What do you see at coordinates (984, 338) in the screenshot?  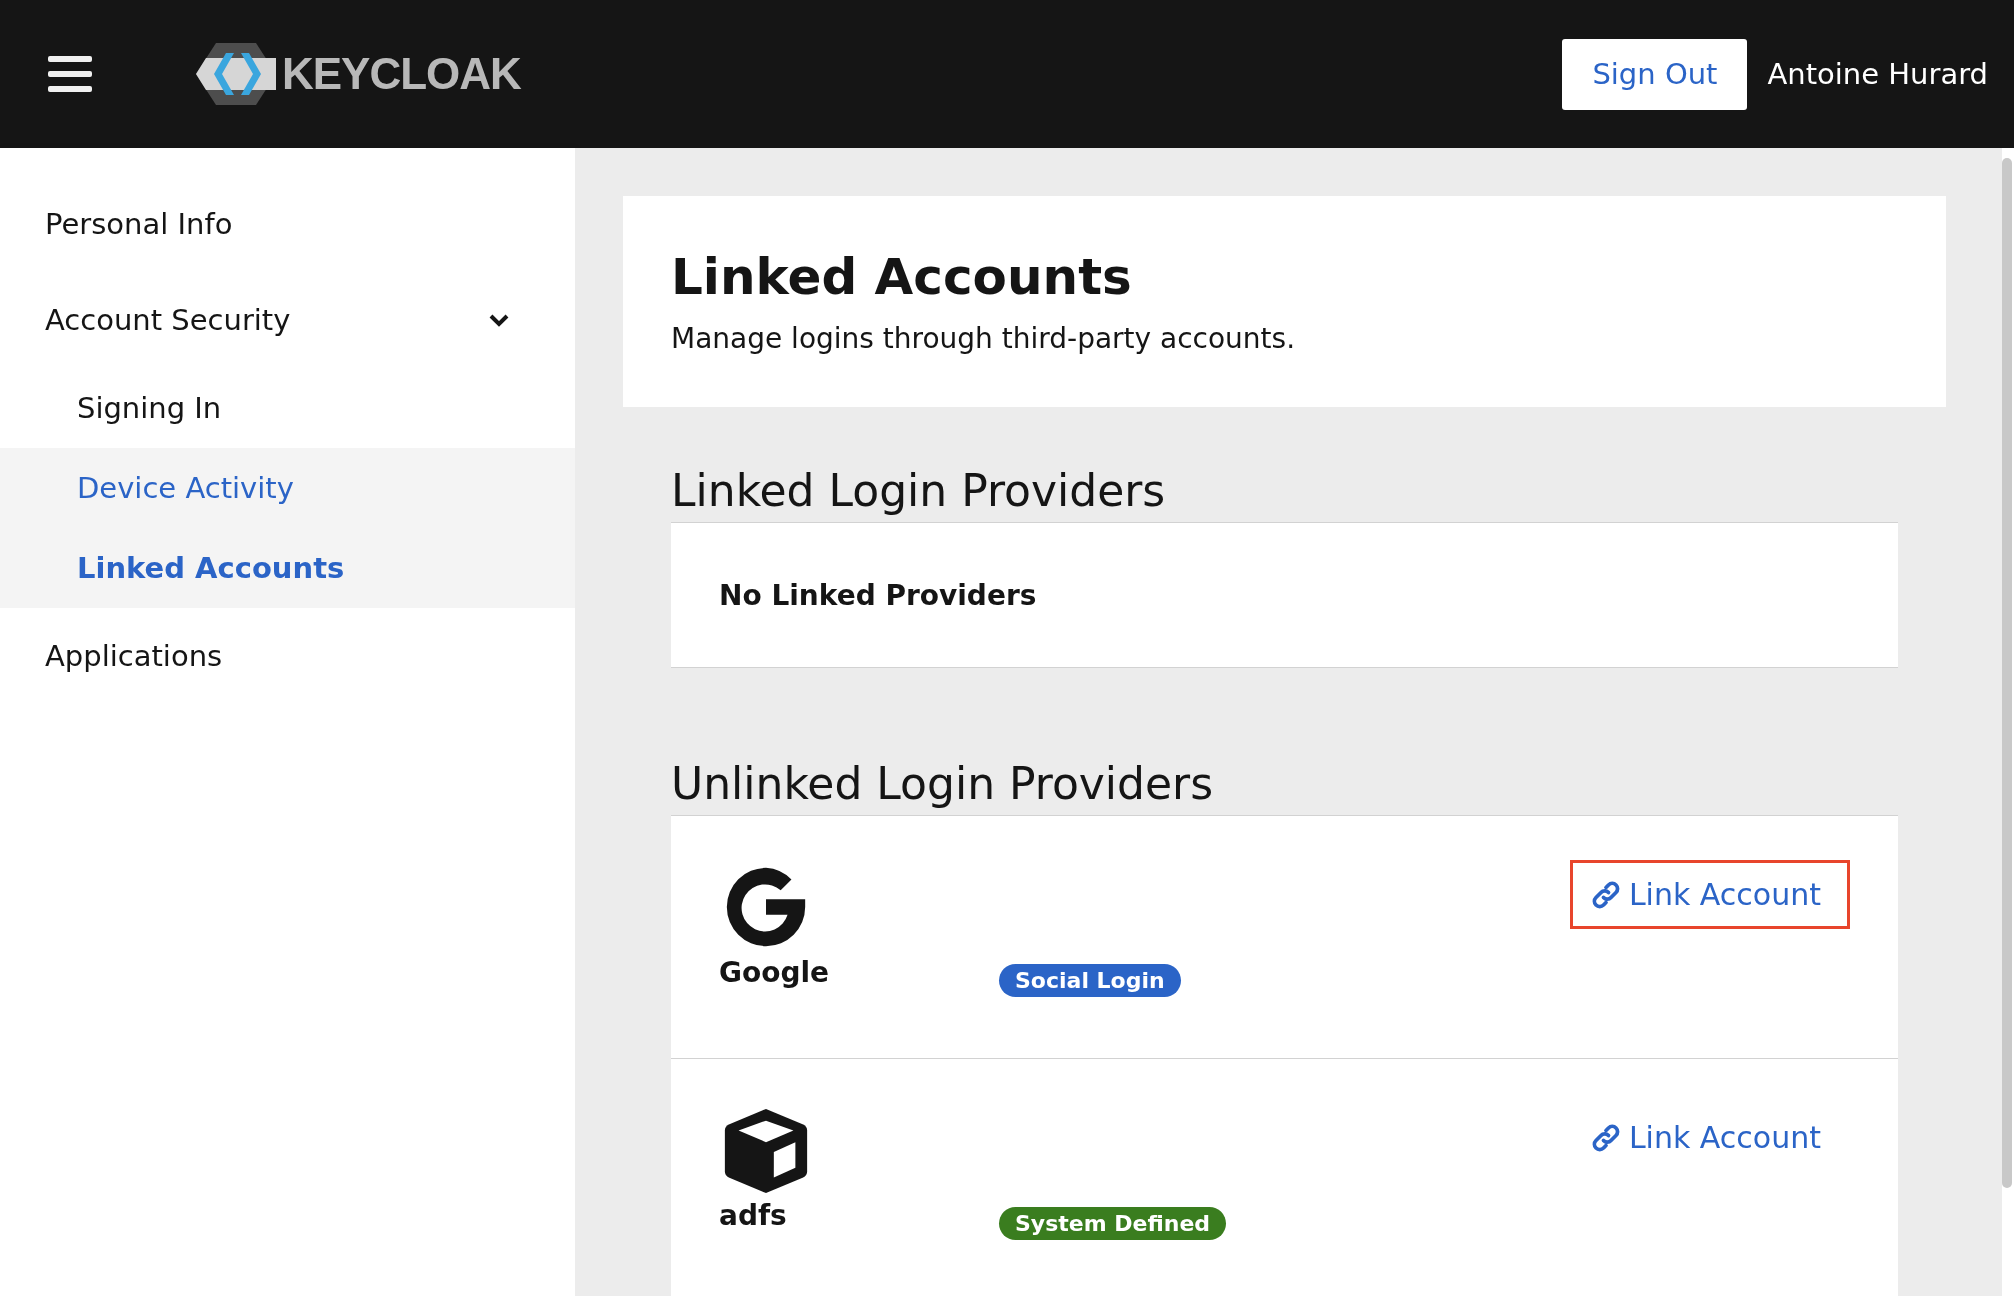 I see `page-subtitle: Manage logins through third-party accounts.` at bounding box center [984, 338].